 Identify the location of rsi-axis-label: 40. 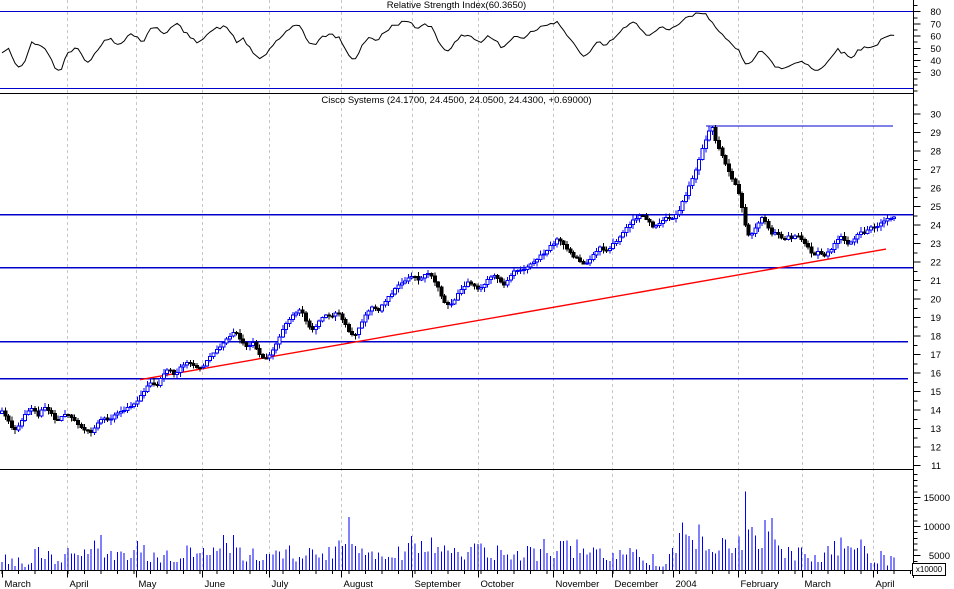
(935, 61).